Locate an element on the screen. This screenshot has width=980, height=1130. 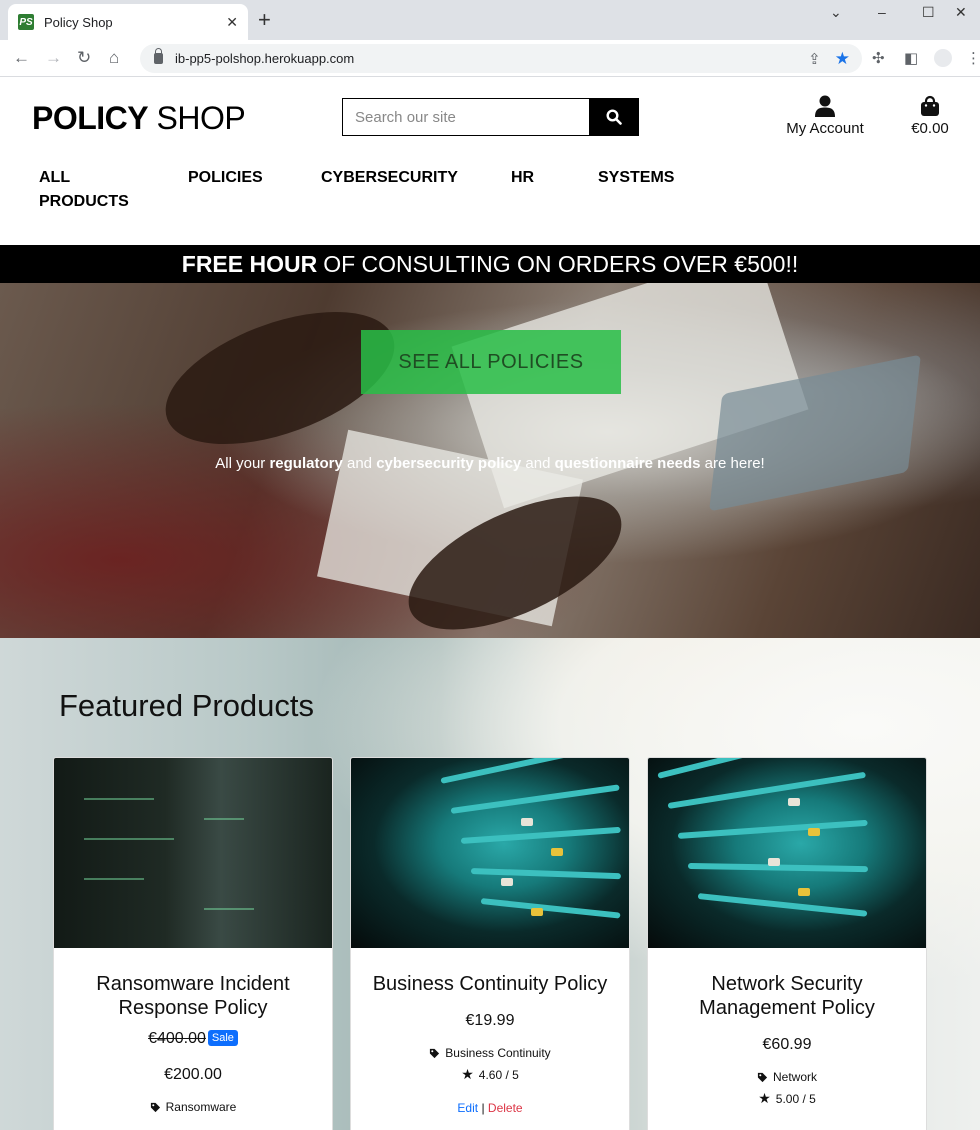
browser-tab: PS Policy Shop ✕ is located at coordinates (128, 22).